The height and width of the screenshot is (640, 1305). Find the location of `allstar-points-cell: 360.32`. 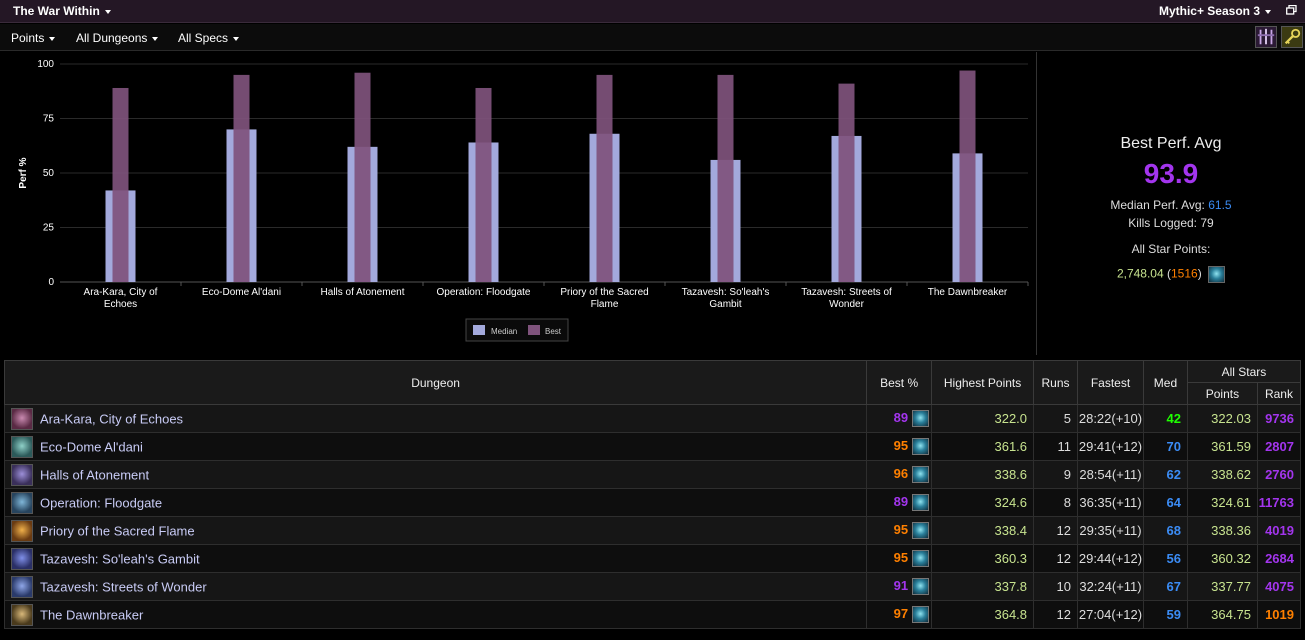

allstar-points-cell: 360.32 is located at coordinates (1222, 558).